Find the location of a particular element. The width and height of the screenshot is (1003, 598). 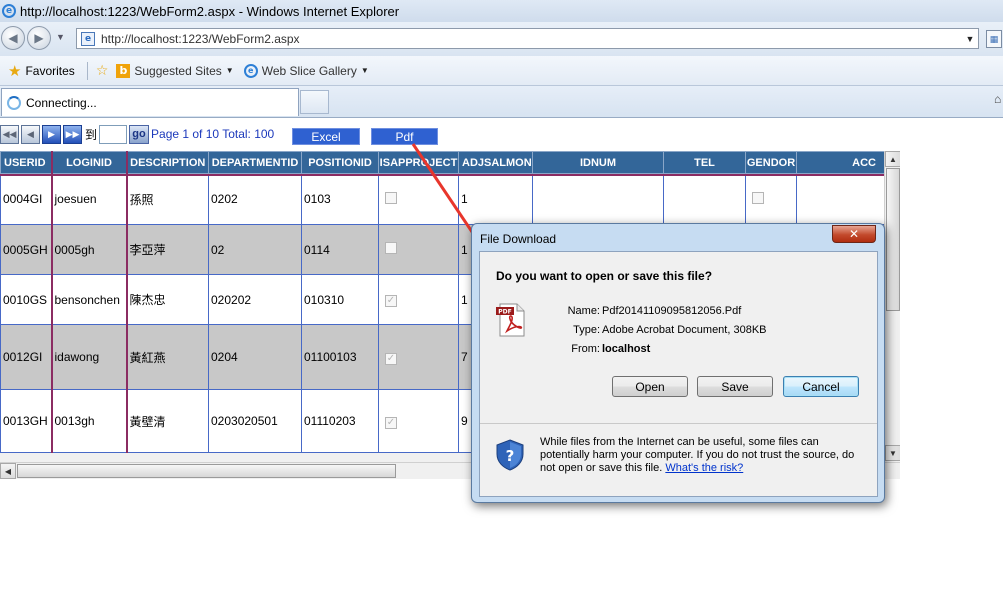

cell-departmentid: 020202 is located at coordinates (255, 299).